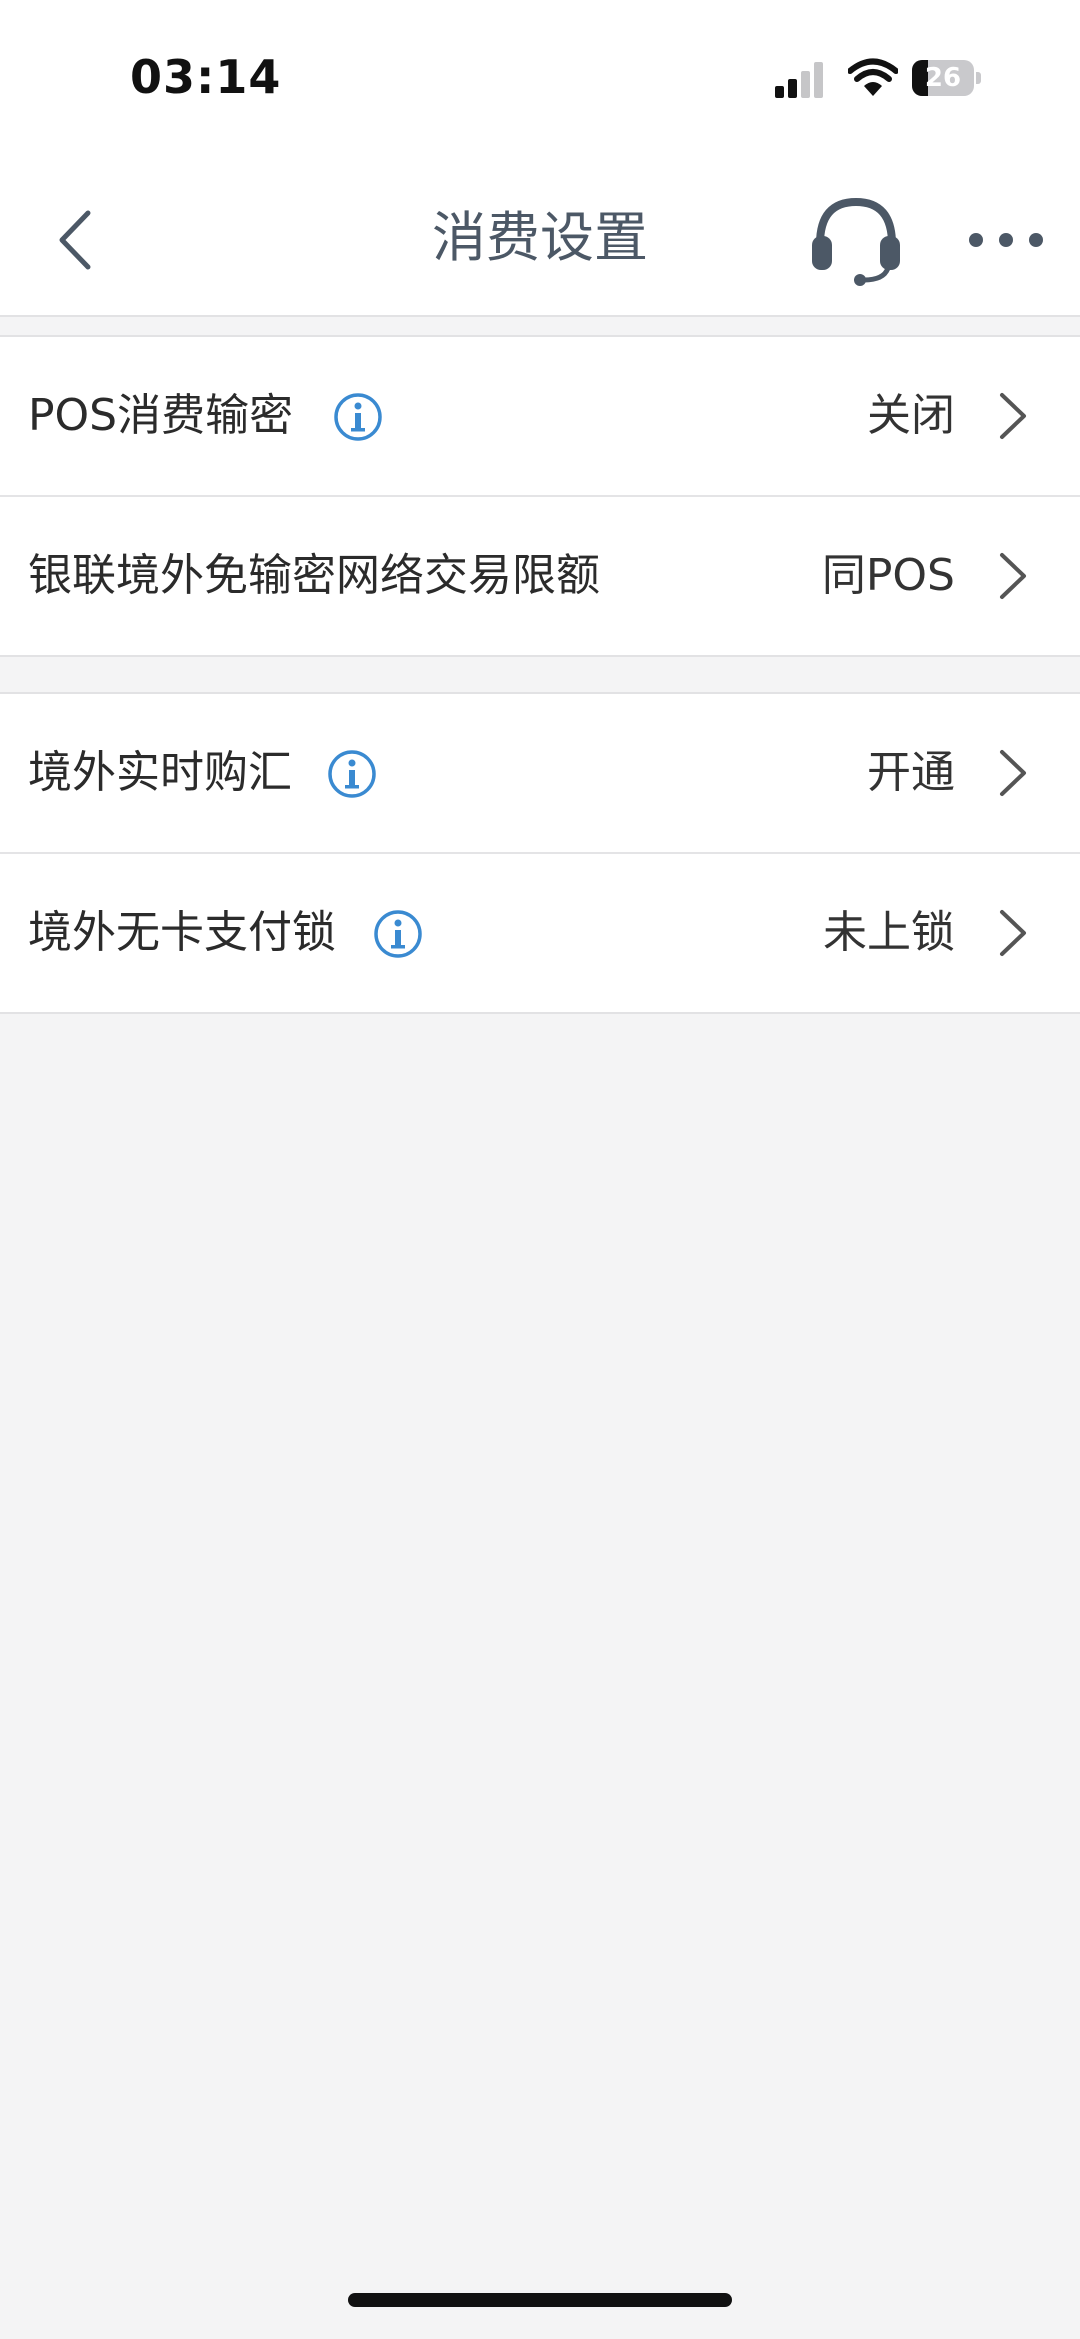  What do you see at coordinates (873, 77) in the screenshot?
I see `wifi-icon` at bounding box center [873, 77].